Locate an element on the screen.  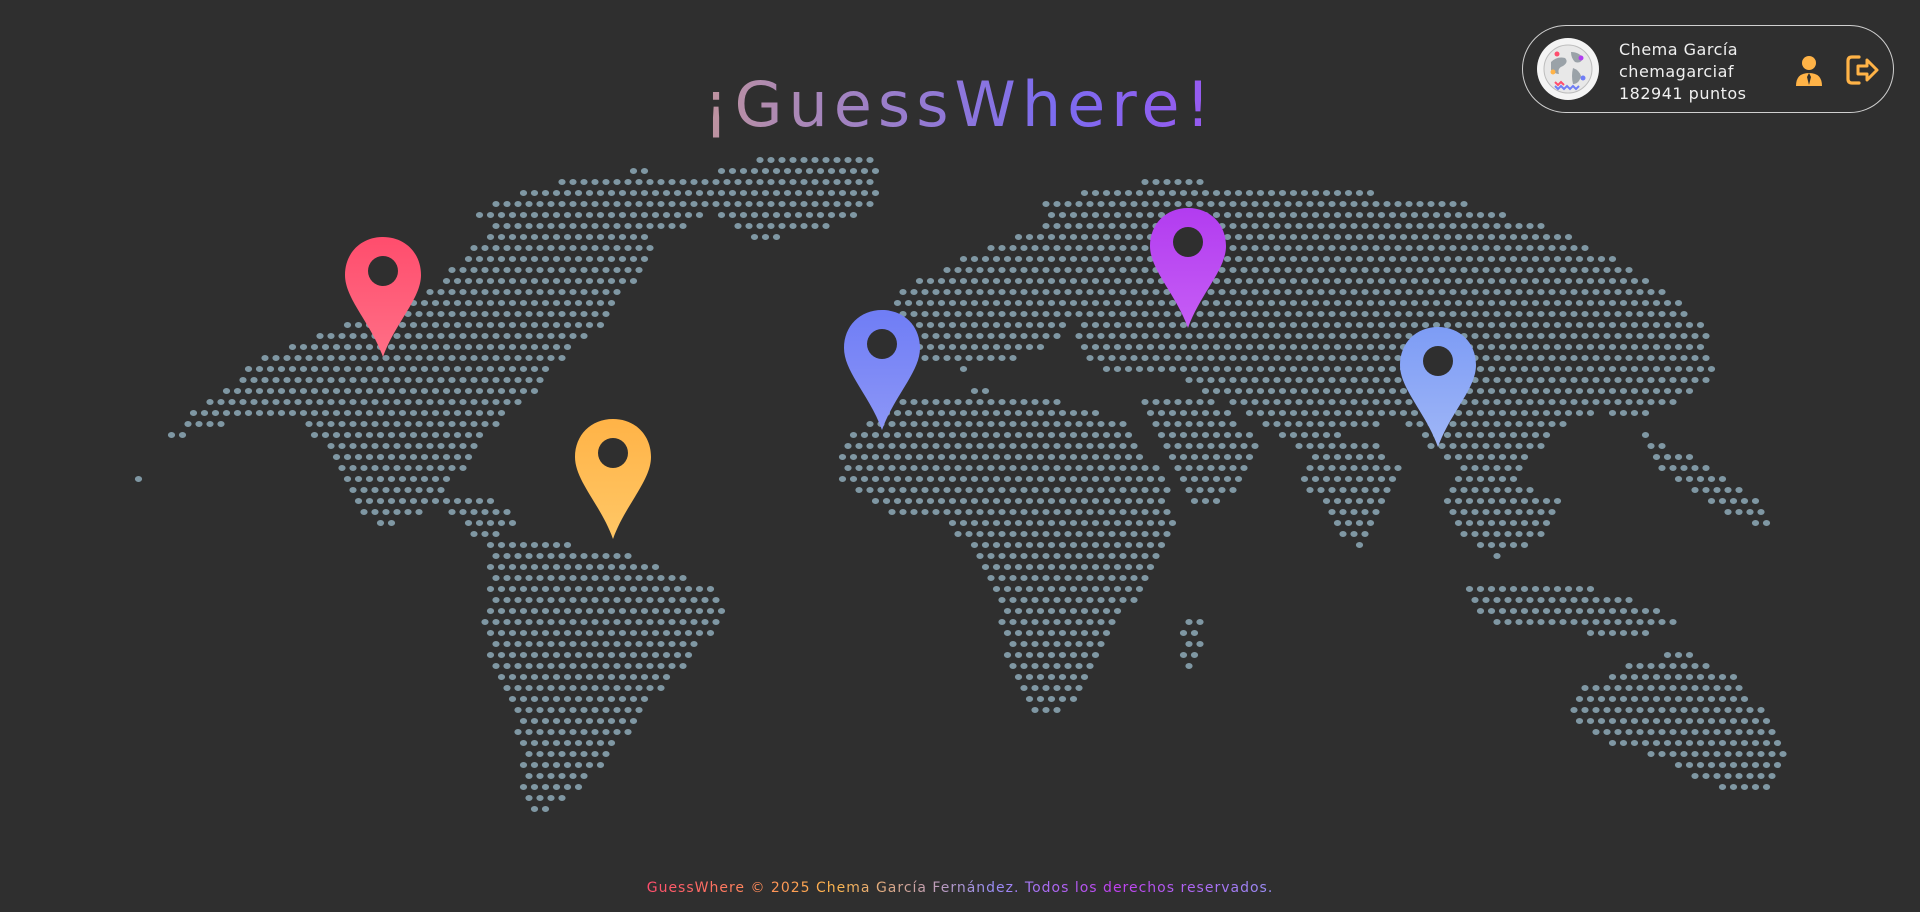
globe-avatar-icon is located at coordinates (1568, 69).